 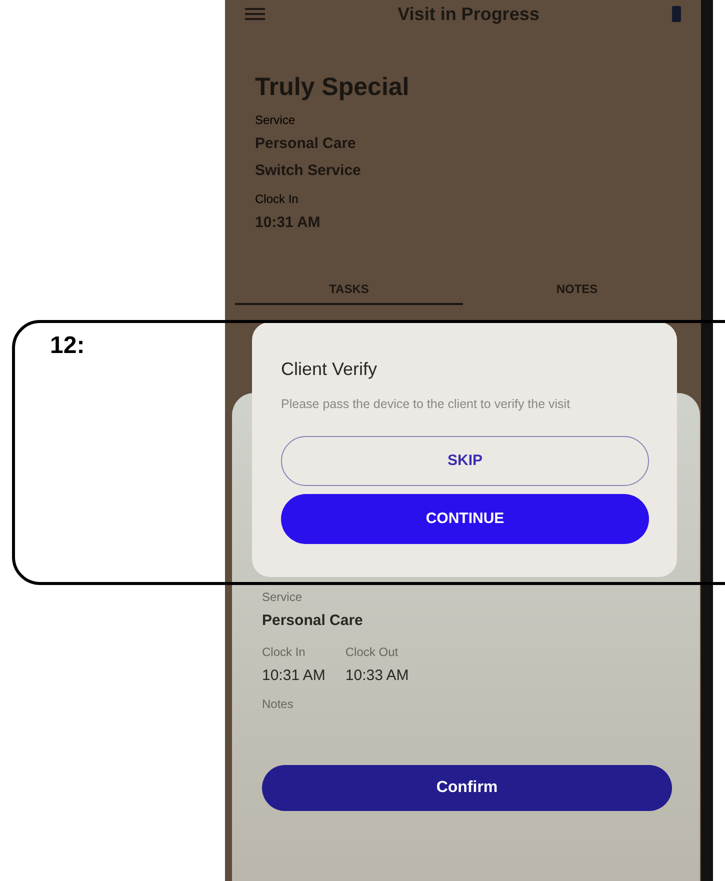 I want to click on dialog-title: Client Verify, so click(x=329, y=369).